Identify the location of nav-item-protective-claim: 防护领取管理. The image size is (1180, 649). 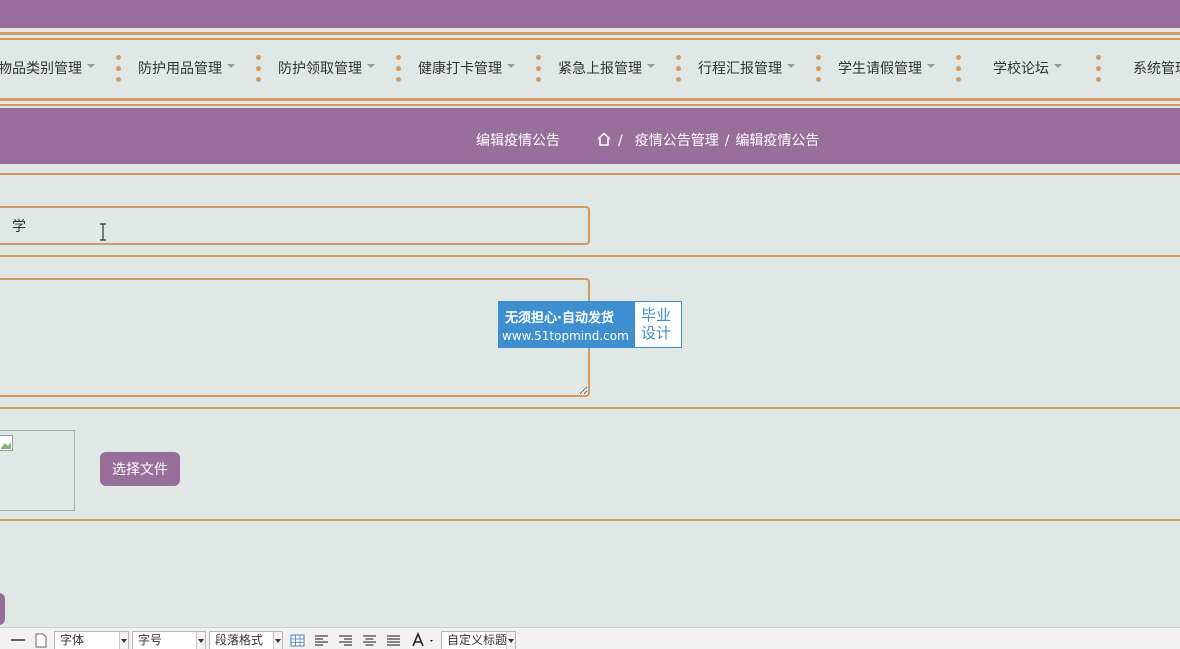
(326, 69).